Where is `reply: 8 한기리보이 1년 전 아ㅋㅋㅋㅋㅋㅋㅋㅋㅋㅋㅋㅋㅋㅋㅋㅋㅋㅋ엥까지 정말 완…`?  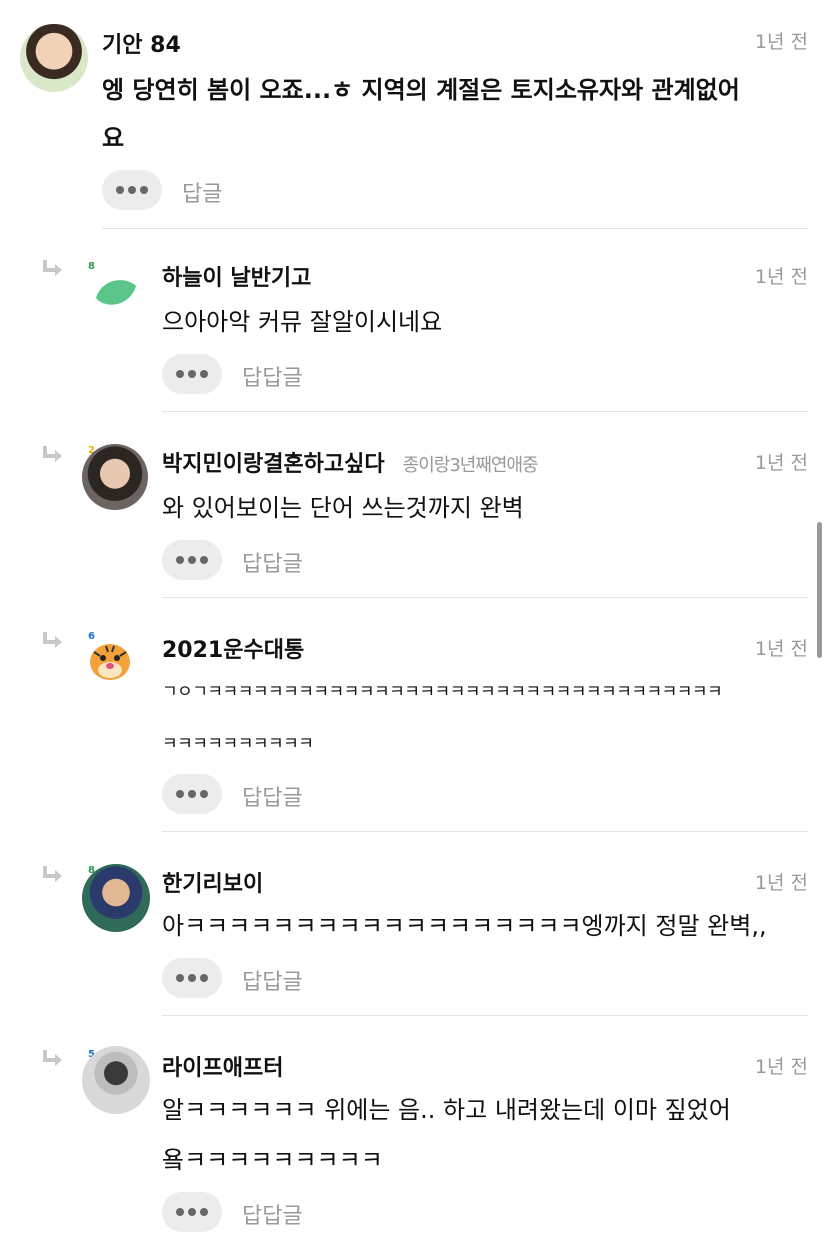
reply: 8 한기리보이 1년 전 아ㅋㅋㅋㅋㅋㅋㅋㅋㅋㅋㅋㅋㅋㅋㅋㅋㅋㅋ엥까지 정말 완… is located at coordinates (414, 924).